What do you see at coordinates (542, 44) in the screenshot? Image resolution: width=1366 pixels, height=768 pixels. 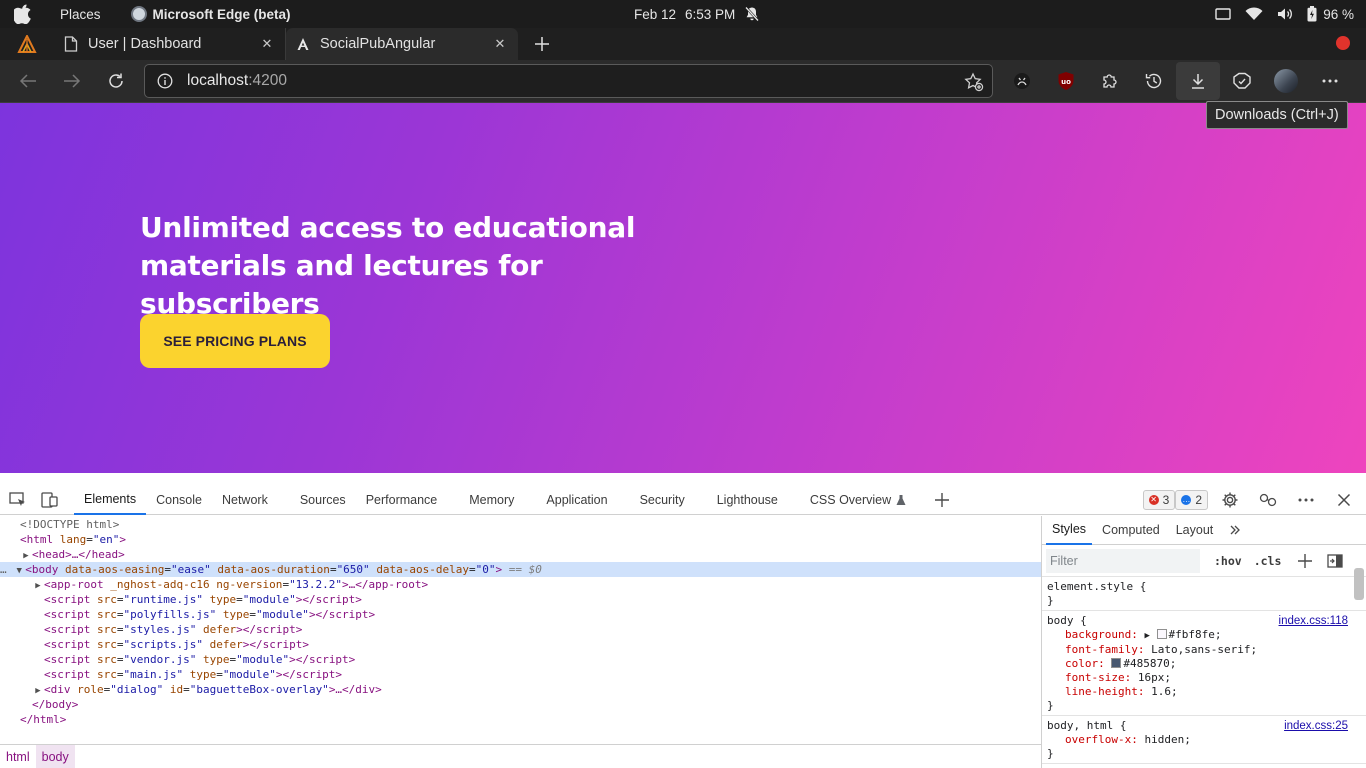 I see `new-tab-button` at bounding box center [542, 44].